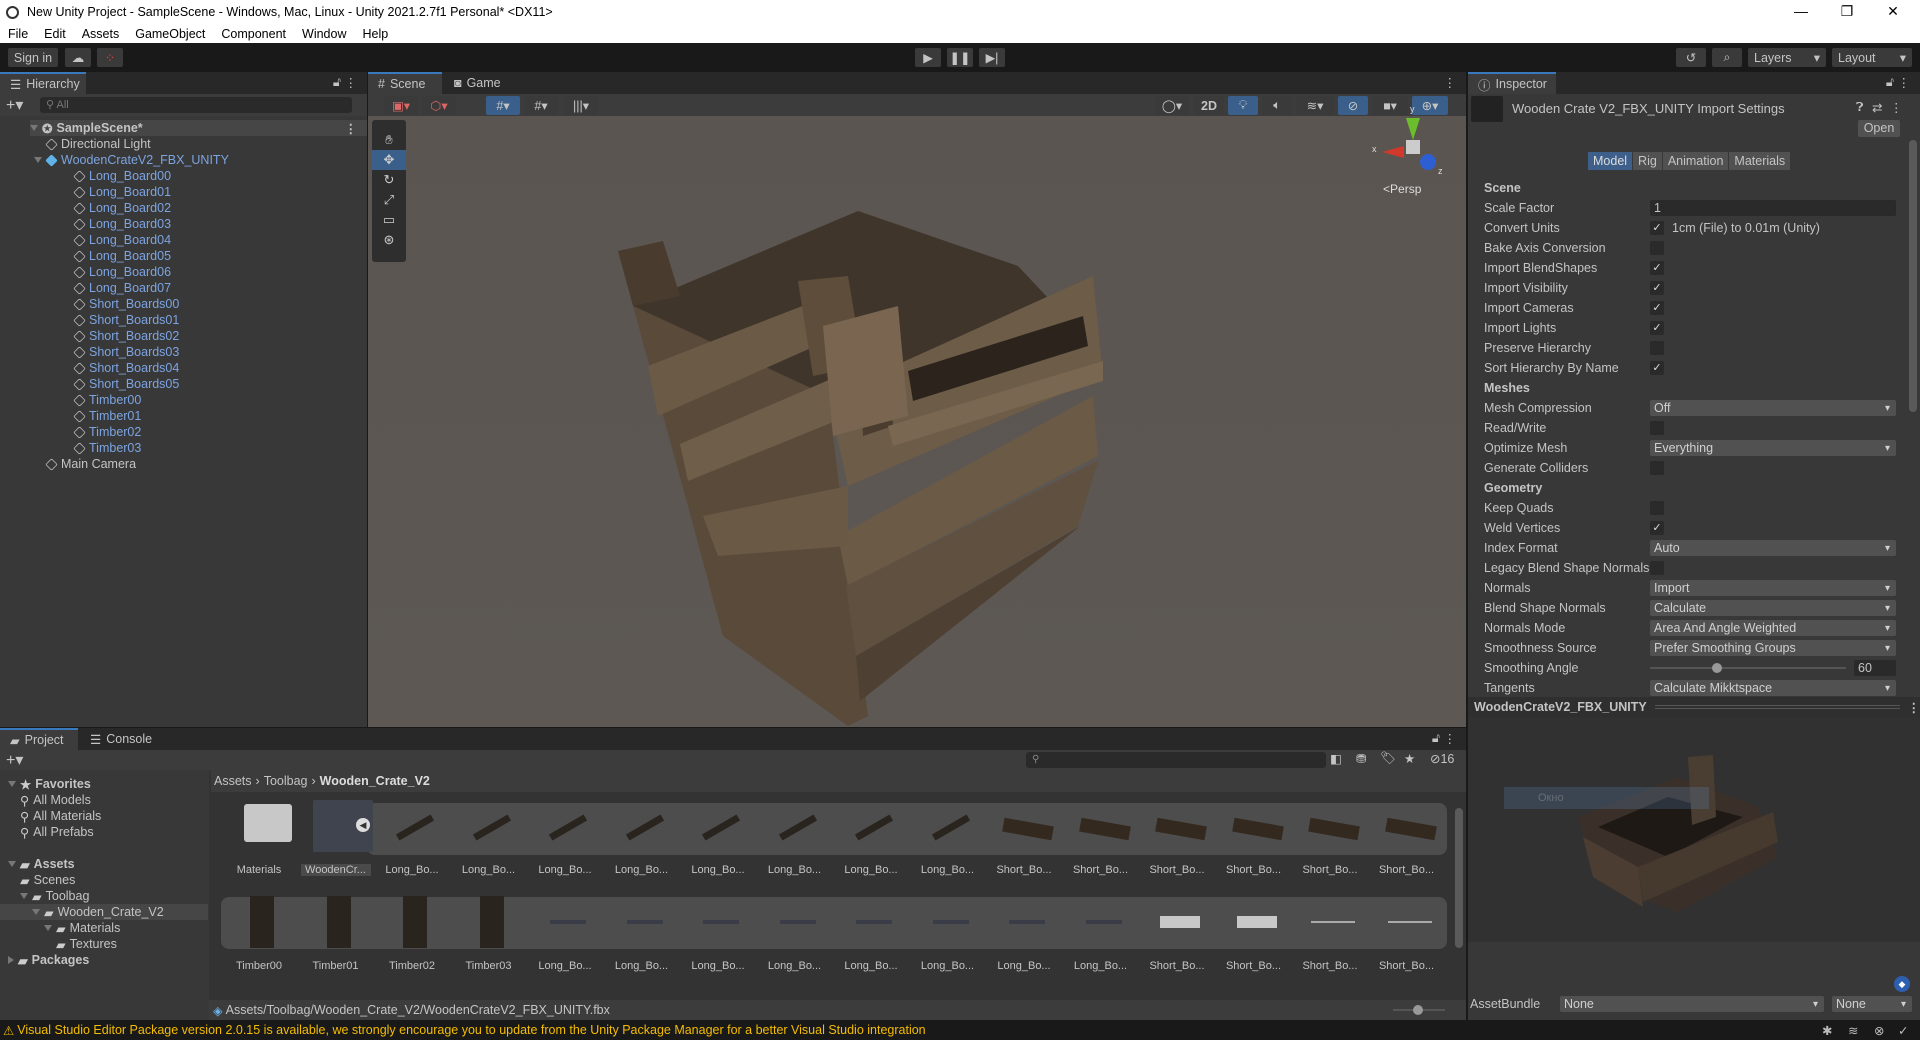 The image size is (1920, 1040). I want to click on projection-toggle: <Persp, so click(1402, 189).